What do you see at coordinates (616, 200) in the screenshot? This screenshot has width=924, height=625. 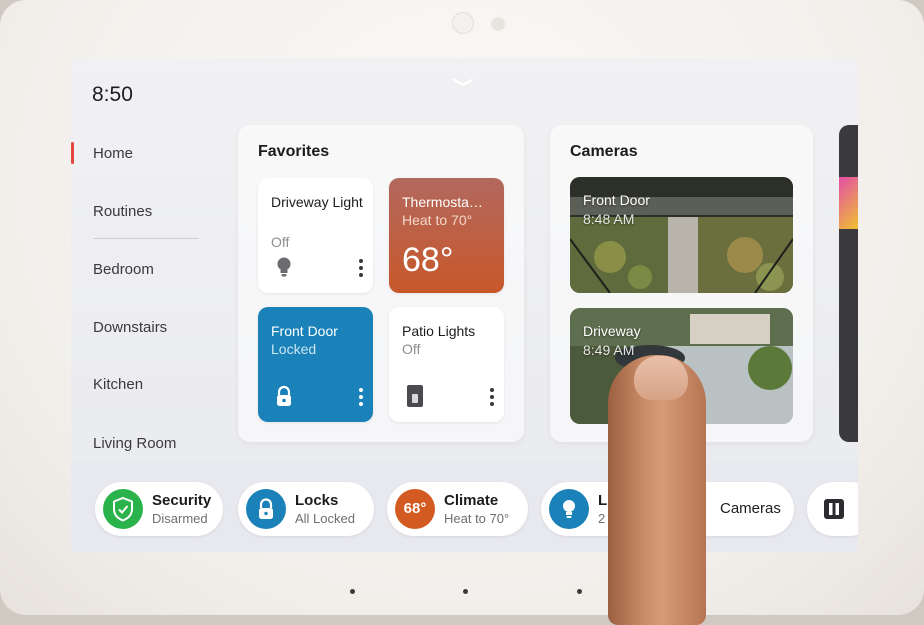 I see `camera-name: Front Door` at bounding box center [616, 200].